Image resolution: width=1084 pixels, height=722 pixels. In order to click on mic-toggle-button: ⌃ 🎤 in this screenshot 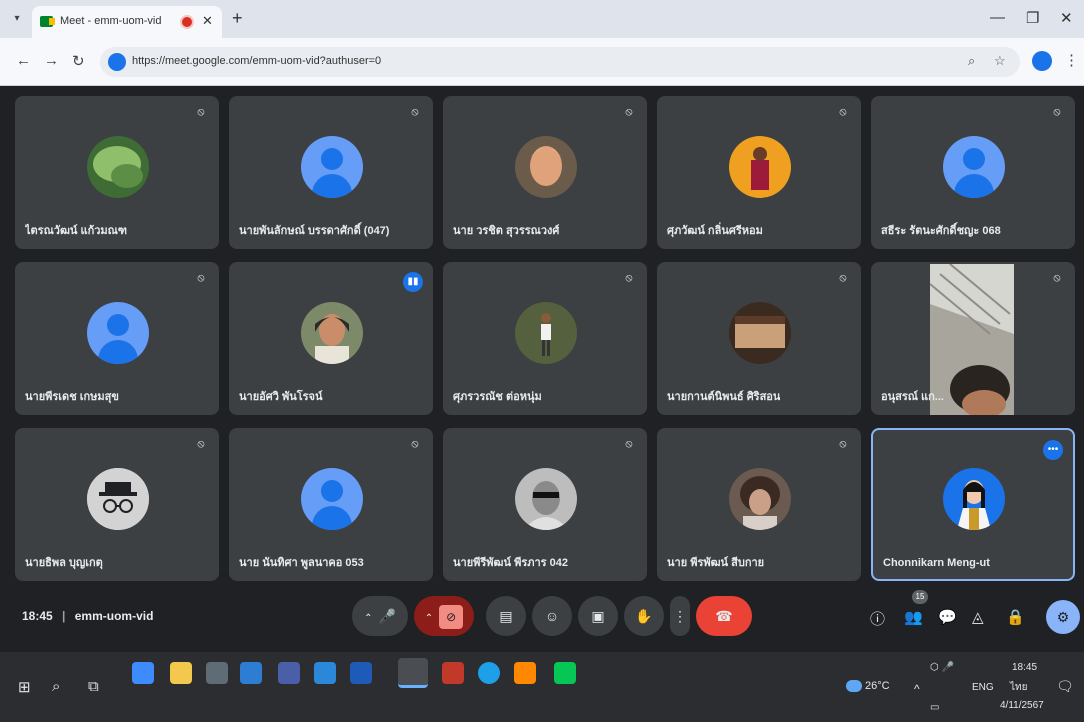, I will do `click(380, 616)`.